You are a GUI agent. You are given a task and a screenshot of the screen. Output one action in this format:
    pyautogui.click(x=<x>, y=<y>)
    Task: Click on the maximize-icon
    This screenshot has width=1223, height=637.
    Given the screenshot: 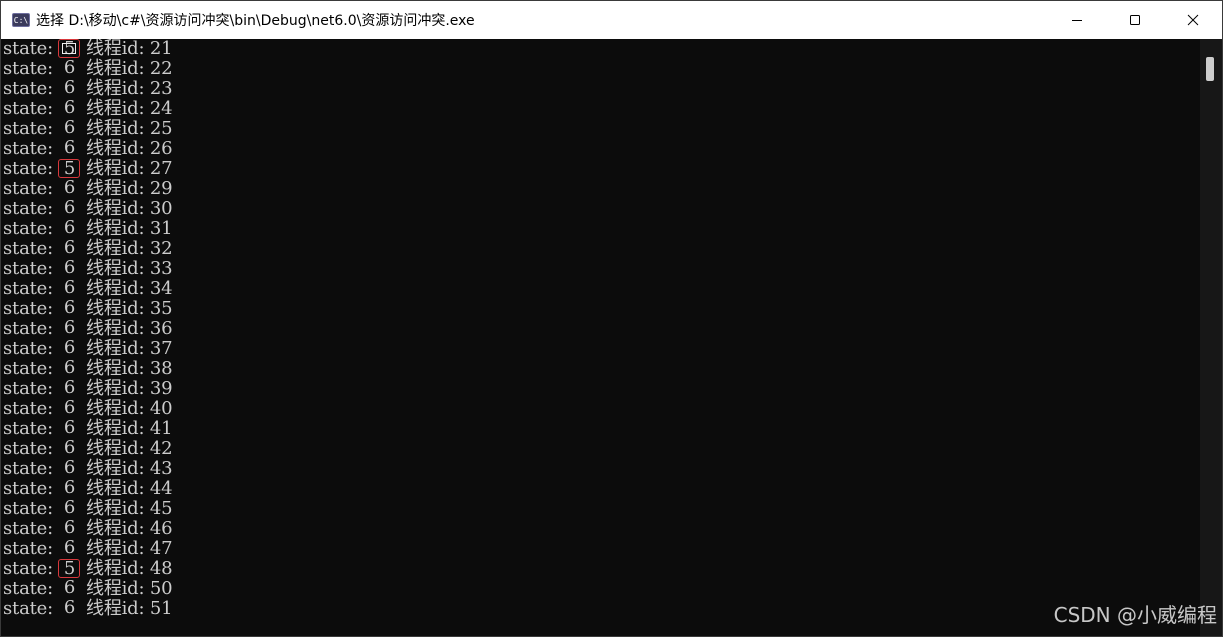 What is the action you would take?
    pyautogui.click(x=1135, y=20)
    